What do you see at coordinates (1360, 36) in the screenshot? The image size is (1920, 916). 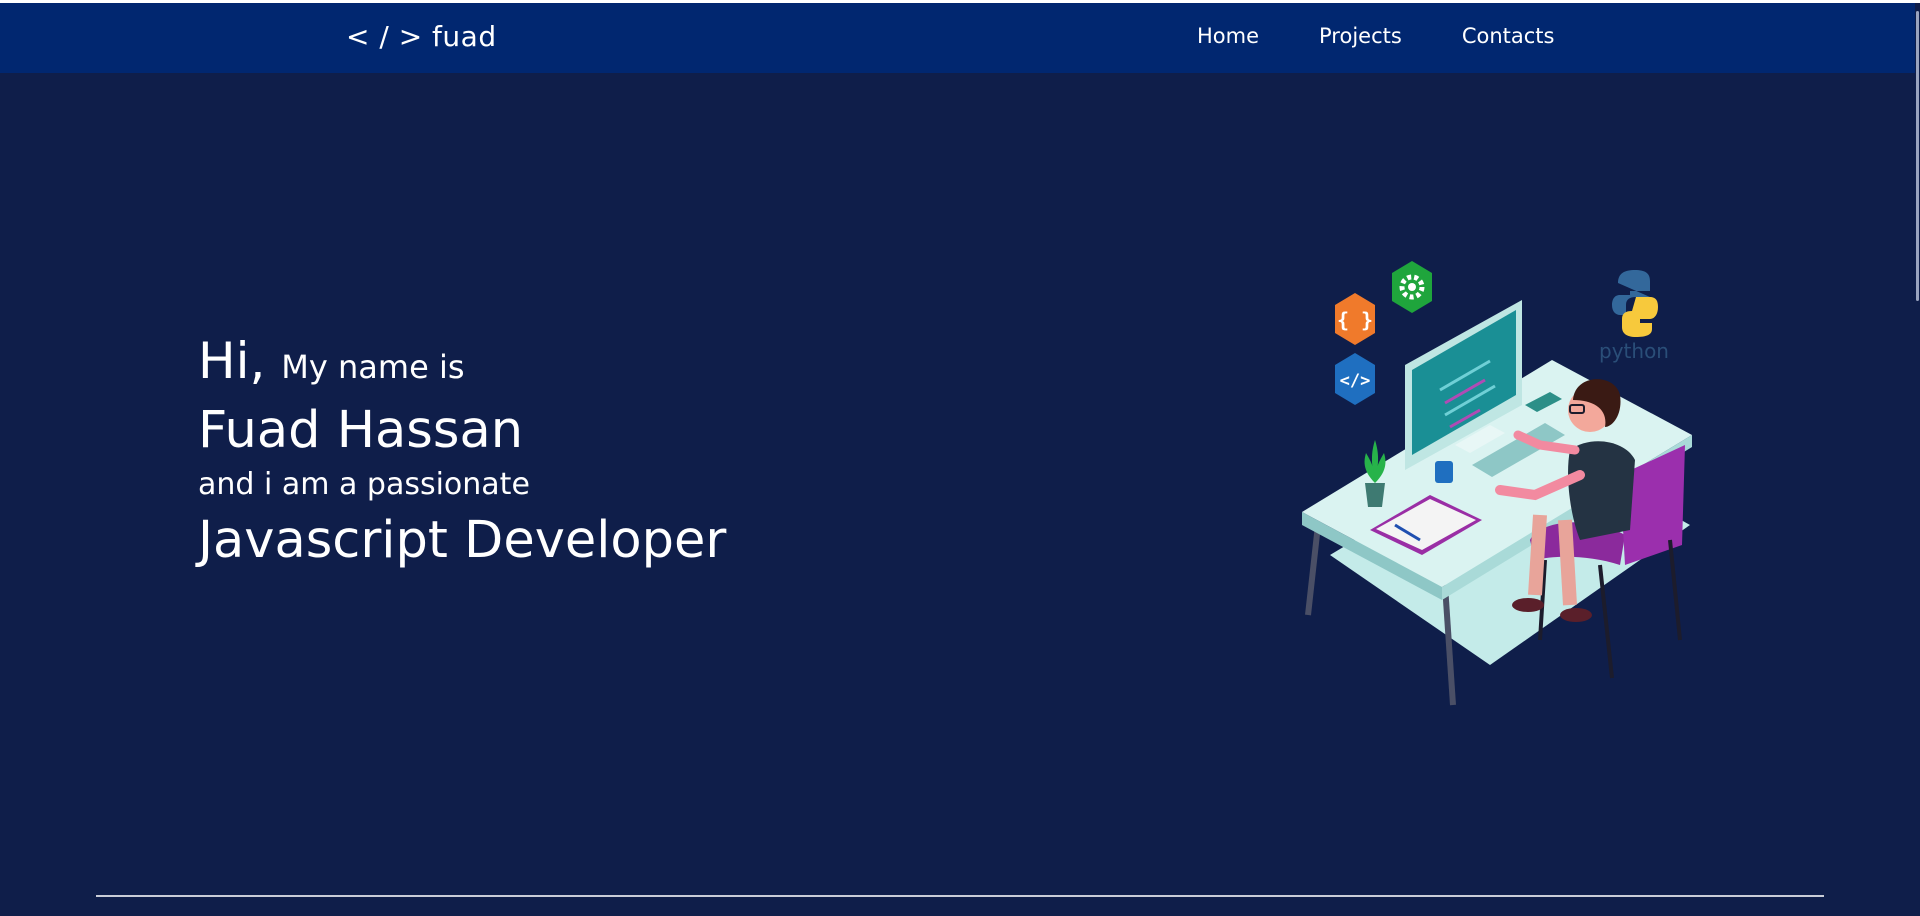 I see `nav-link-projects: Projects` at bounding box center [1360, 36].